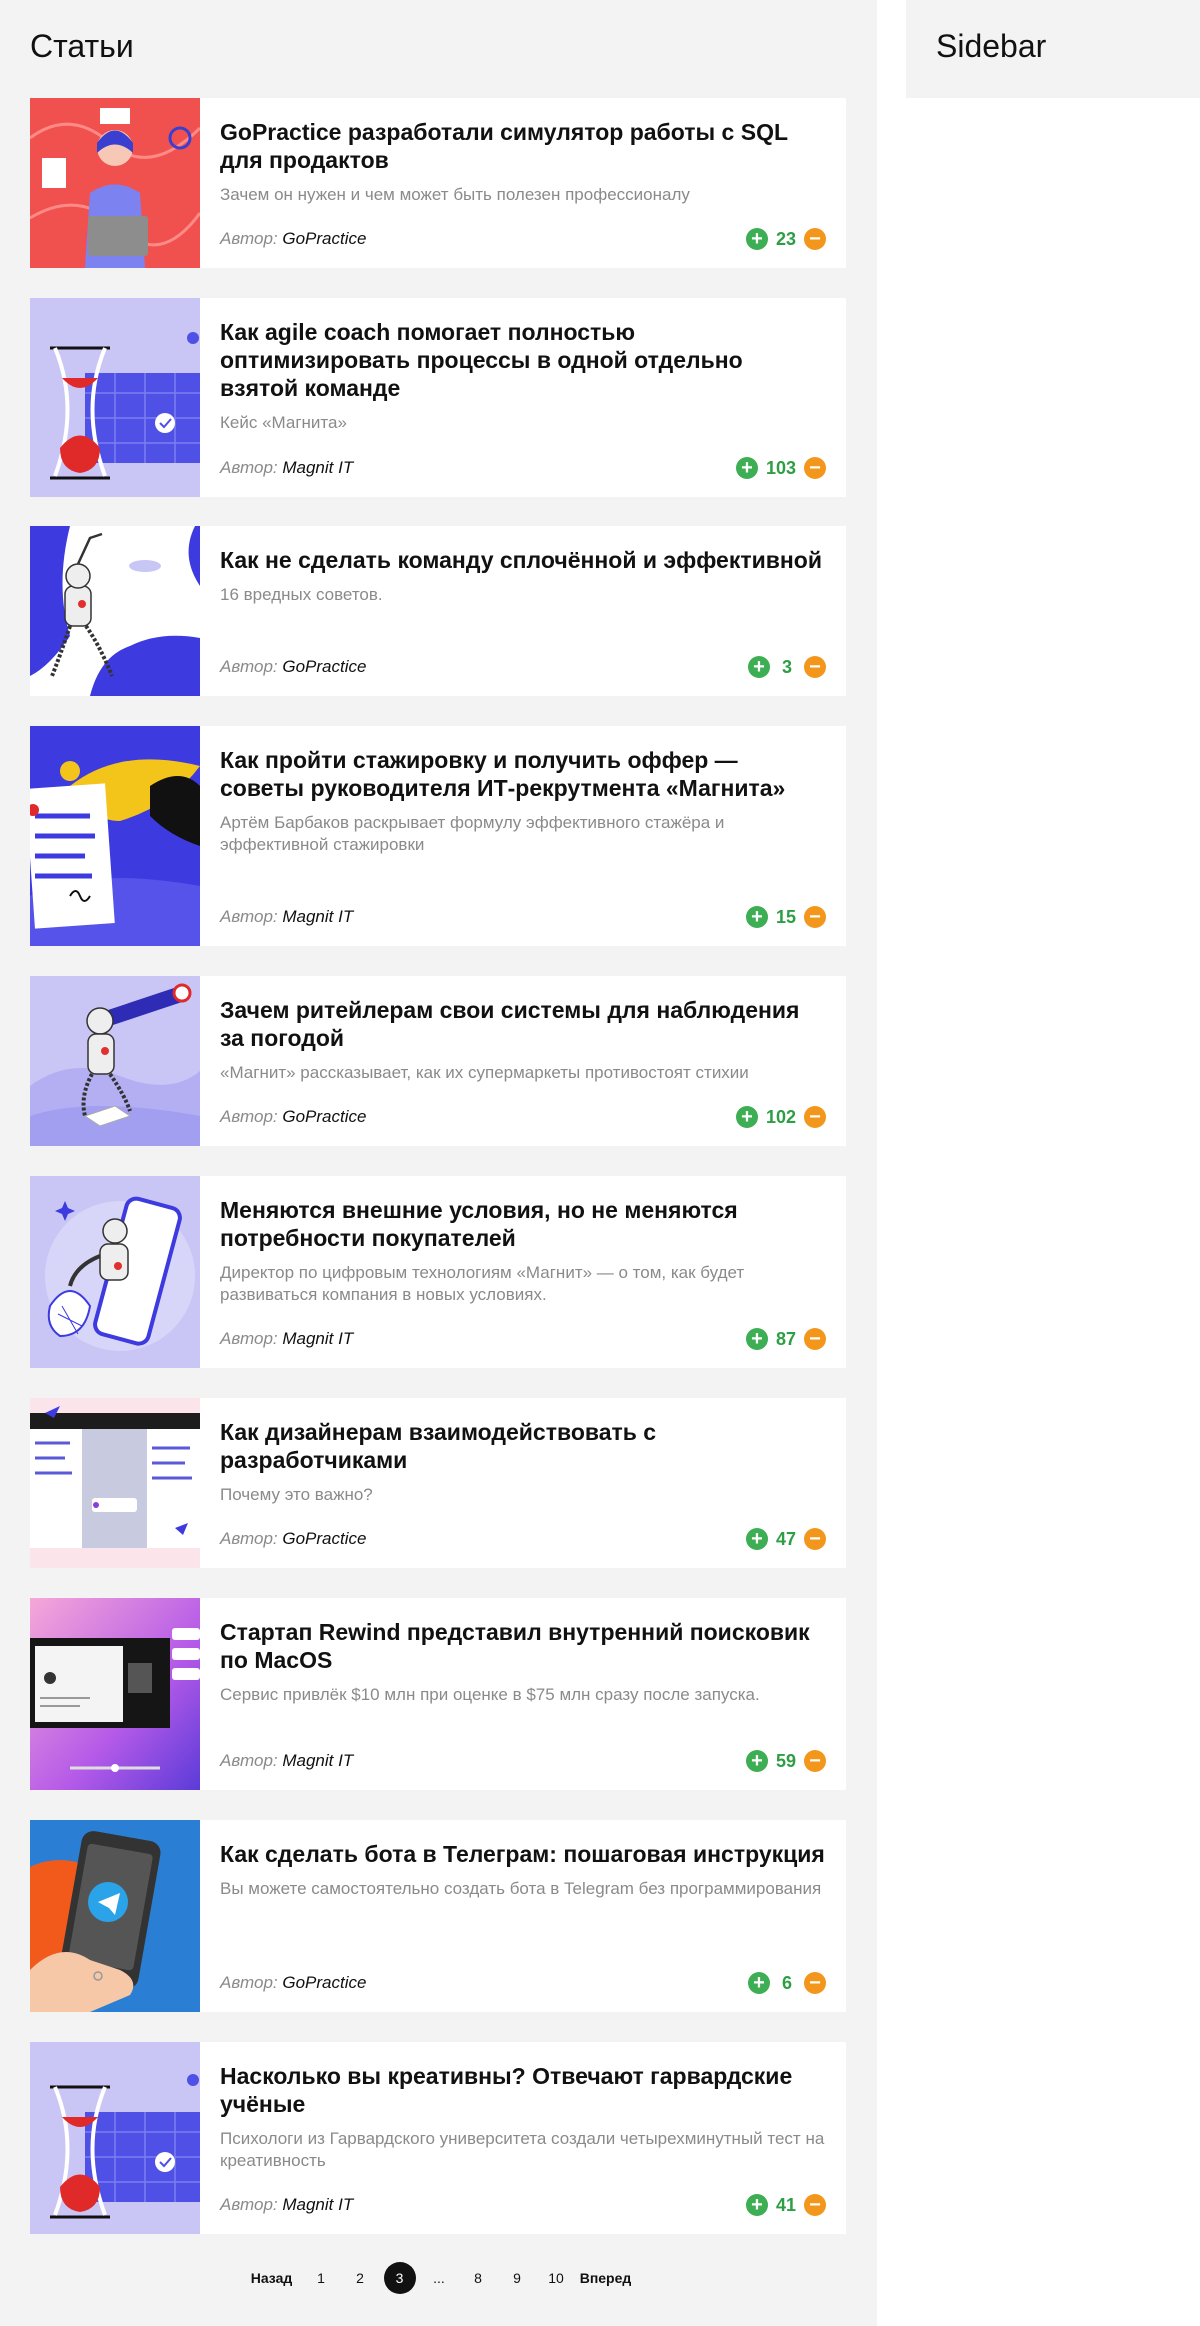 The width and height of the screenshot is (1200, 2326). What do you see at coordinates (272, 2278) in the screenshot?
I see `pagination-prev: Назад` at bounding box center [272, 2278].